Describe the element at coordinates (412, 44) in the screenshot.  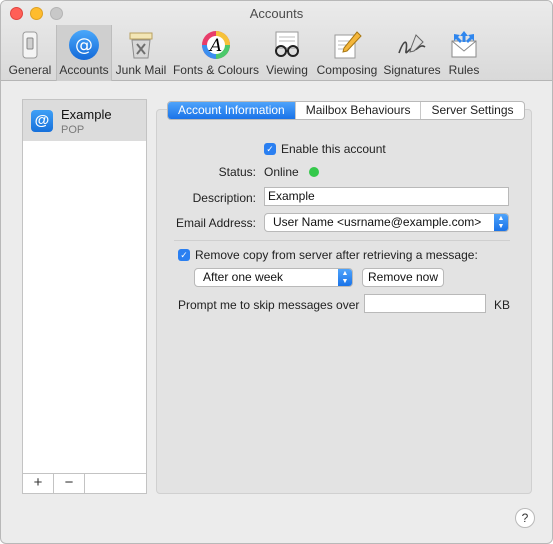
I see `signature-pen-icon` at that location.